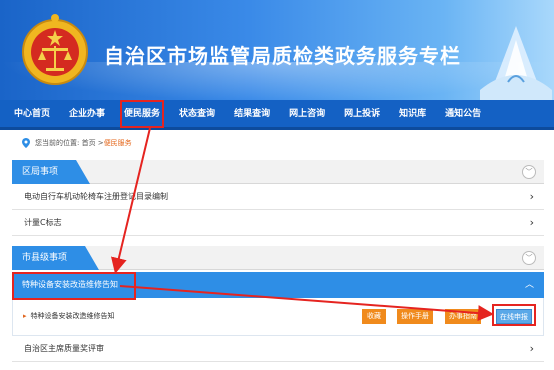 The height and width of the screenshot is (370, 554). Describe the element at coordinates (278, 349) in the screenshot. I see `quality-award-row: 自治区主席质量奖评审 ›` at that location.